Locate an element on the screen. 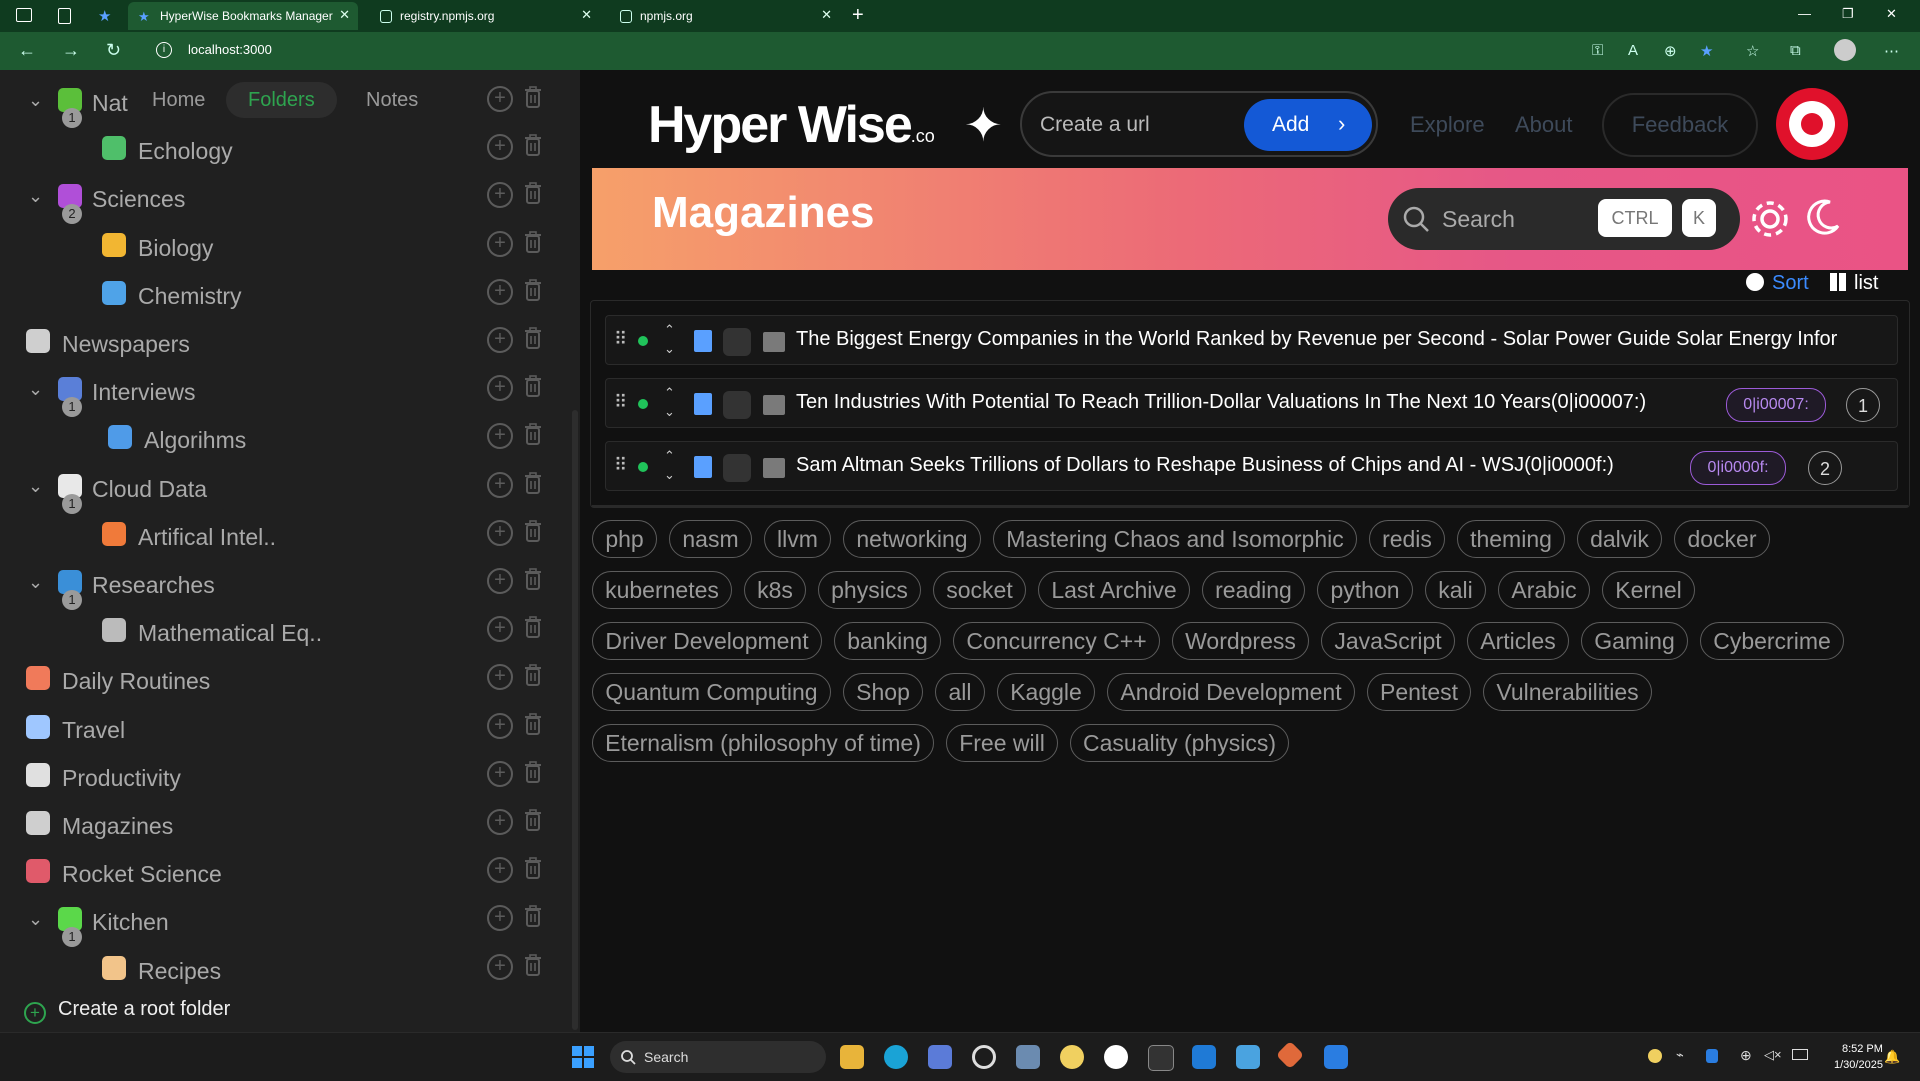  tag-chip: Gaming is located at coordinates (1634, 641).